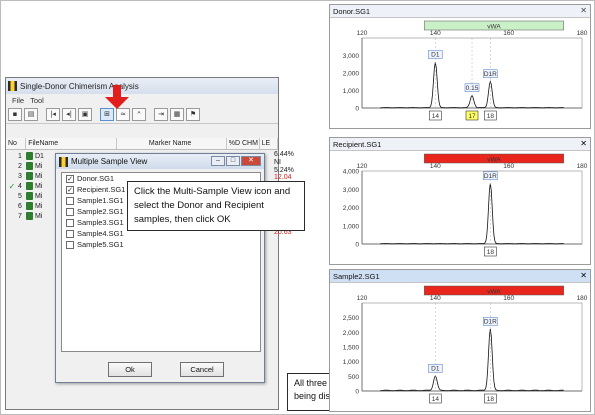 The width and height of the screenshot is (595, 415). Describe the element at coordinates (160, 161) in the screenshot. I see `dialog-title-bar: Multiple Sample View – □ ✕` at that location.